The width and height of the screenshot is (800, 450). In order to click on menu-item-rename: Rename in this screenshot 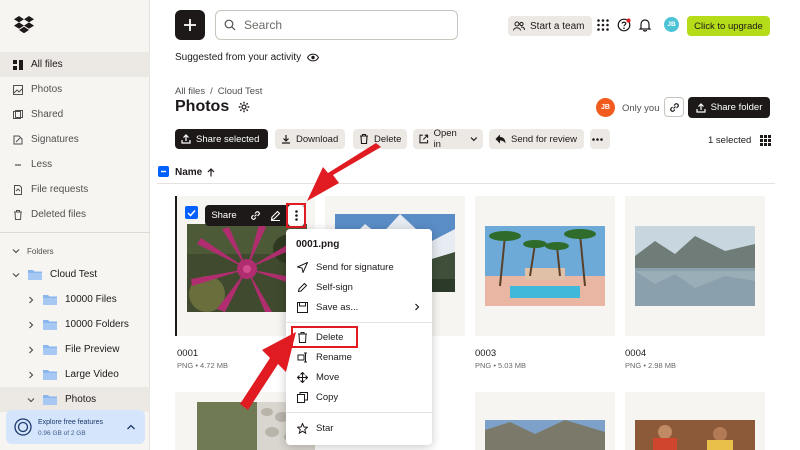, I will do `click(359, 357)`.